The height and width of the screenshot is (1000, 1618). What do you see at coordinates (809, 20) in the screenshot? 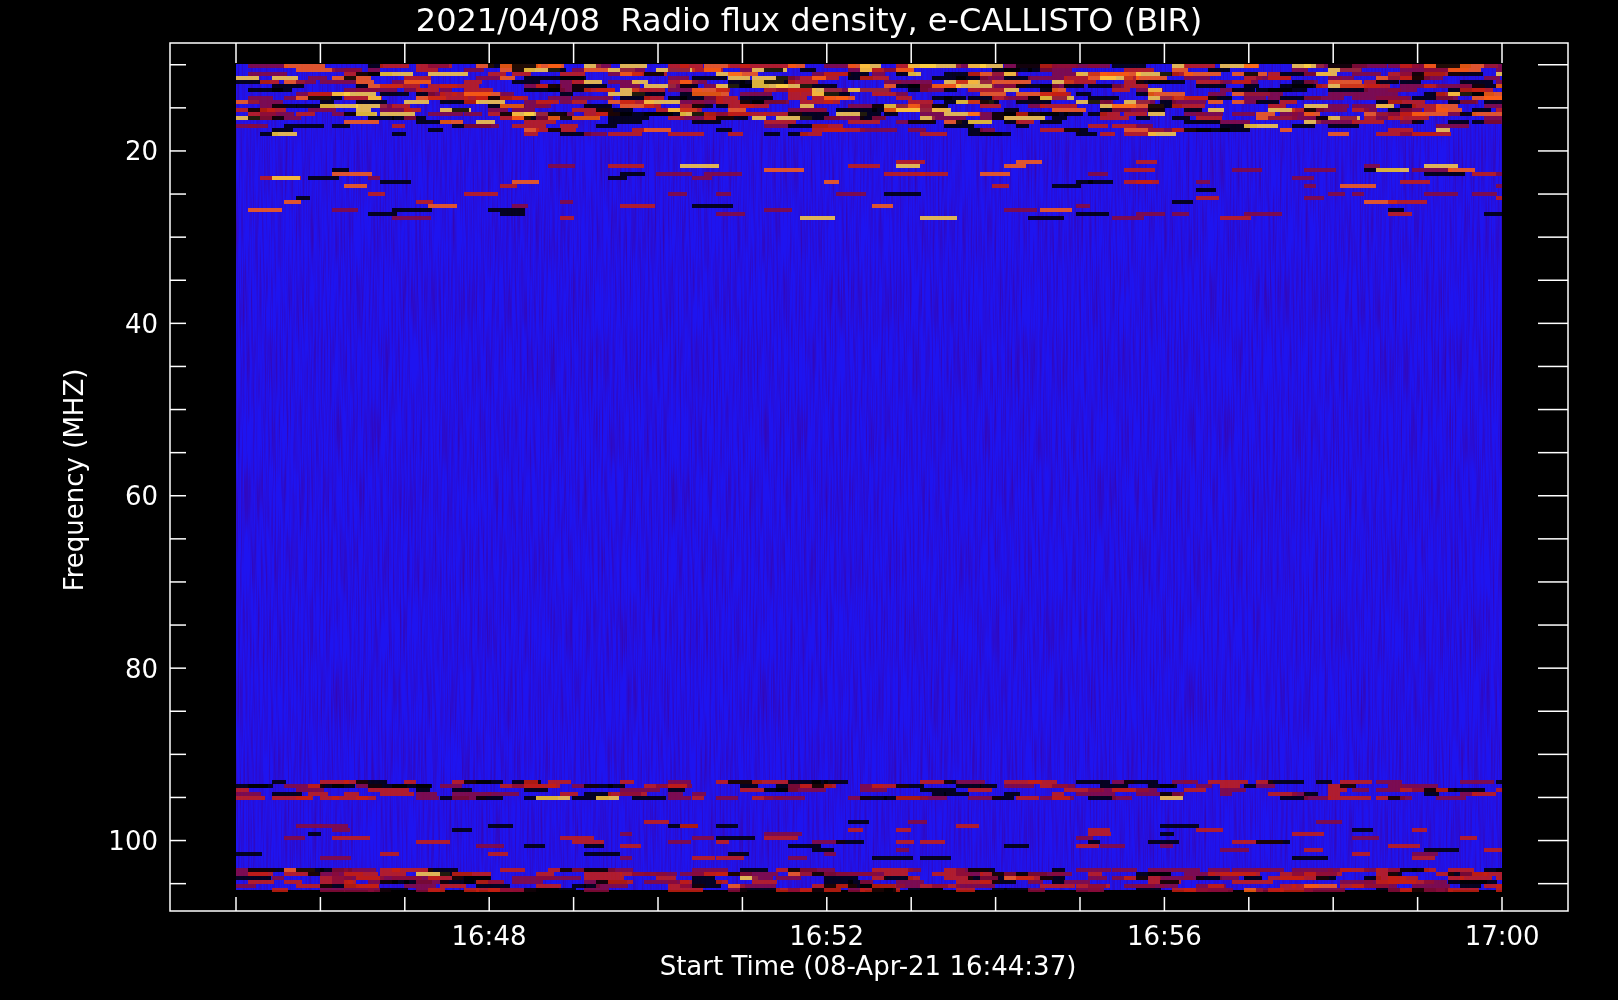
I see `chart-title: 2021/04/08 Radio flux density, e-CALLISTO (BIR)` at bounding box center [809, 20].